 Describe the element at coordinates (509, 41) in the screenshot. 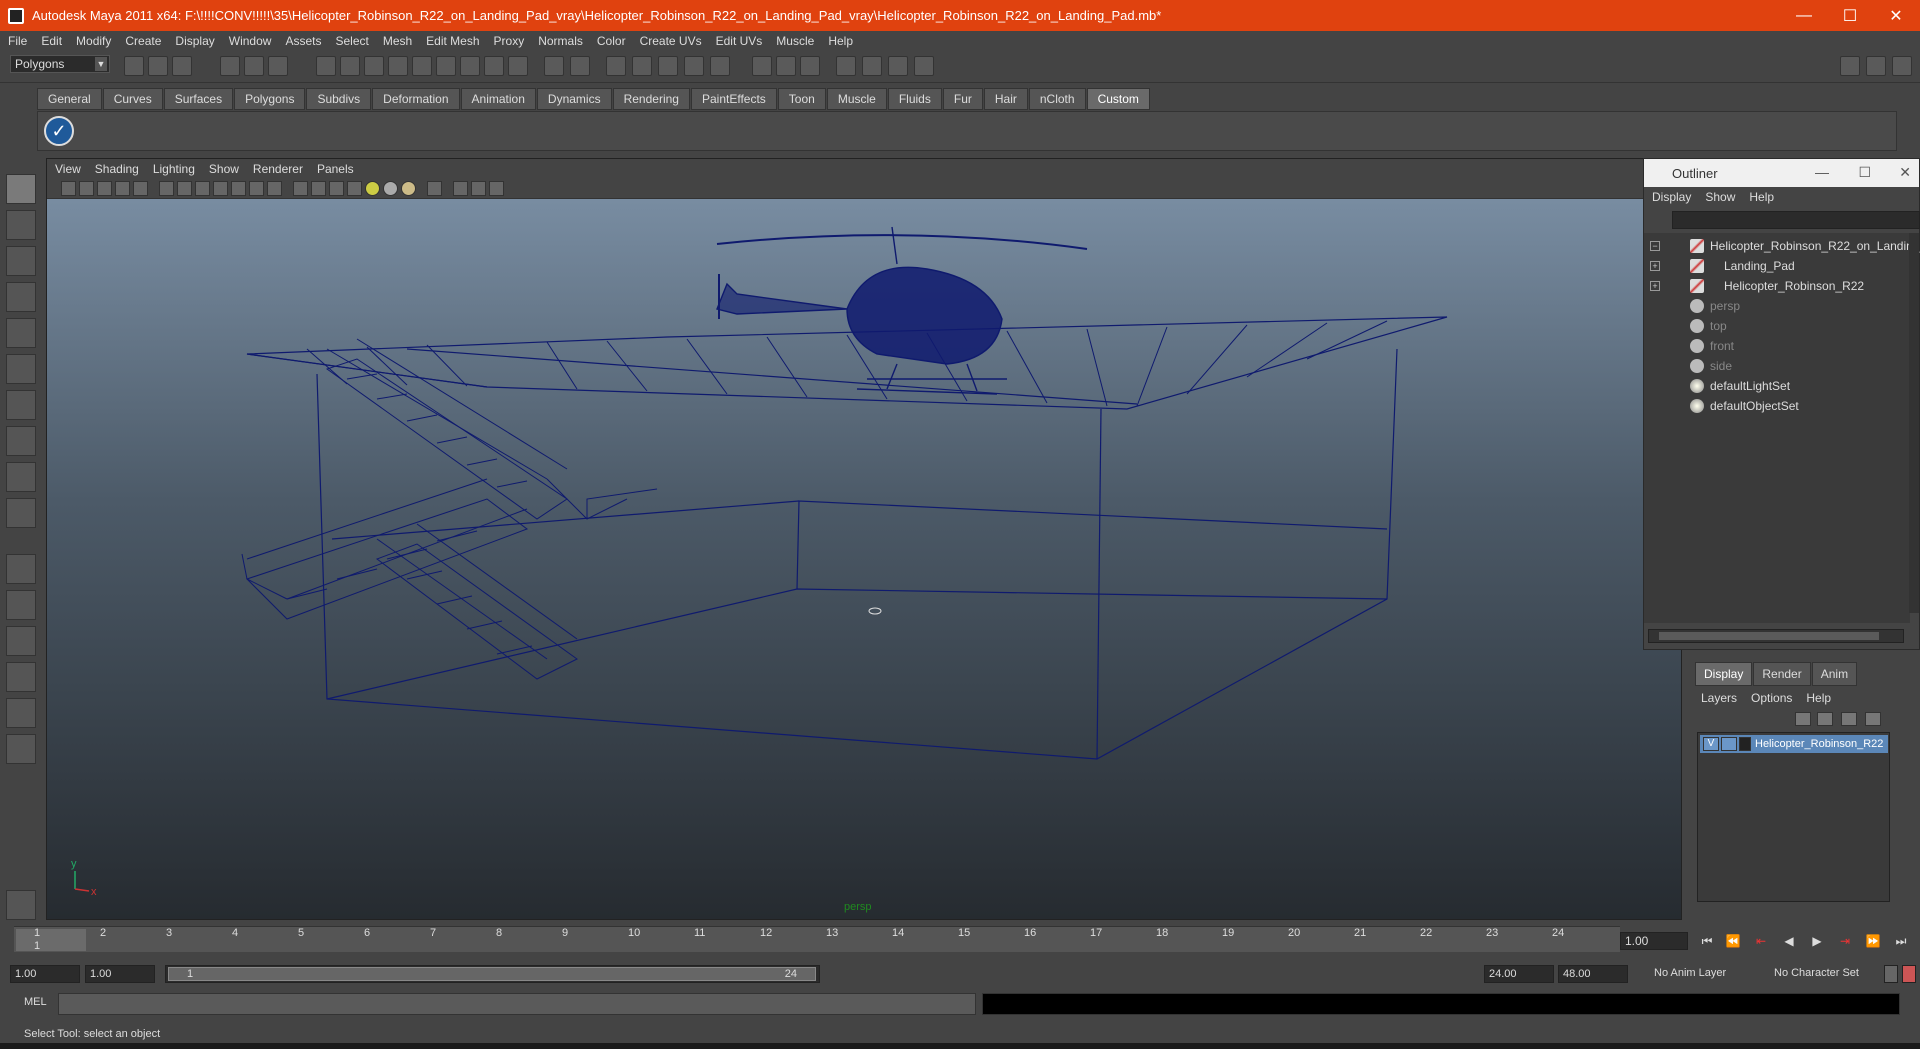

I see `menu-proxy: Proxy` at that location.